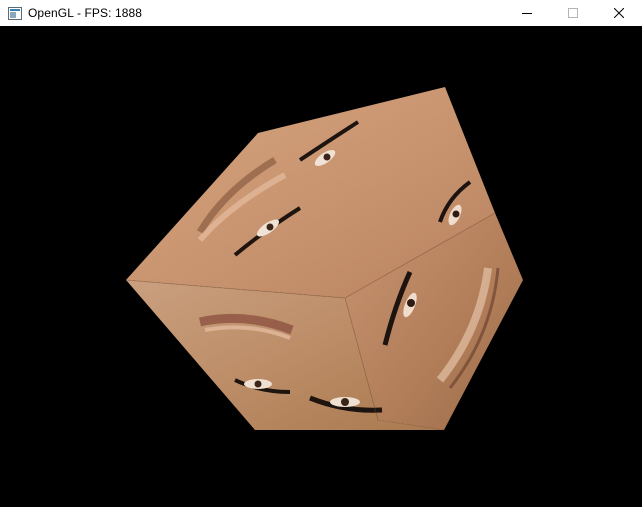 The image size is (642, 507). What do you see at coordinates (321, 13) in the screenshot?
I see `title-bar: OpenGL - FPS: 1888` at bounding box center [321, 13].